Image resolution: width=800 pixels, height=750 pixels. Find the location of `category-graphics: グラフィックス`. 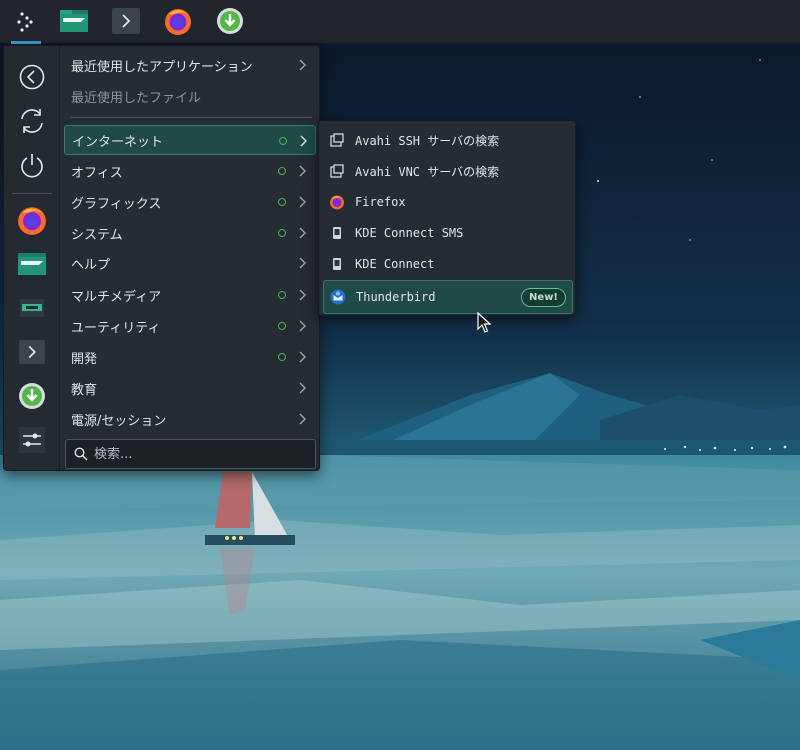

category-graphics: グラフィックス is located at coordinates (190, 202).